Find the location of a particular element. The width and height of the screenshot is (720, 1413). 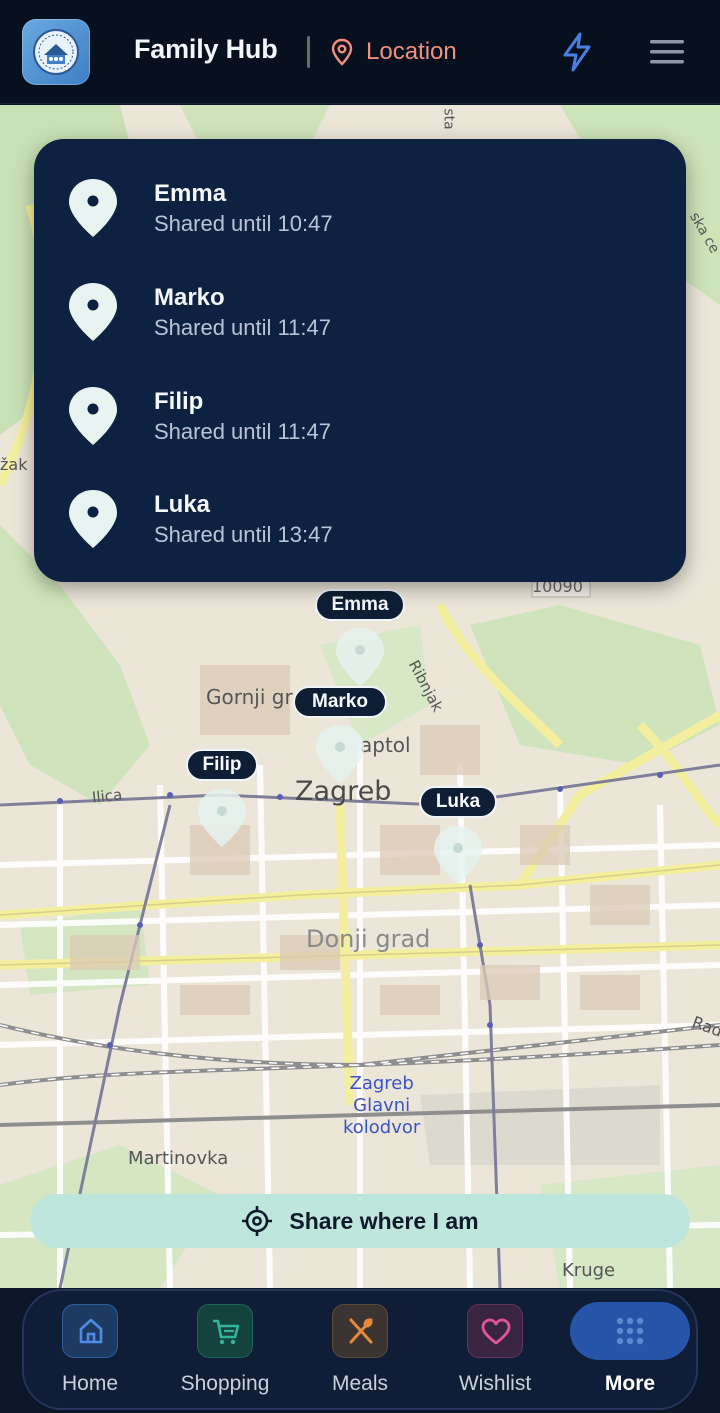

app-logo is located at coordinates (56, 52).